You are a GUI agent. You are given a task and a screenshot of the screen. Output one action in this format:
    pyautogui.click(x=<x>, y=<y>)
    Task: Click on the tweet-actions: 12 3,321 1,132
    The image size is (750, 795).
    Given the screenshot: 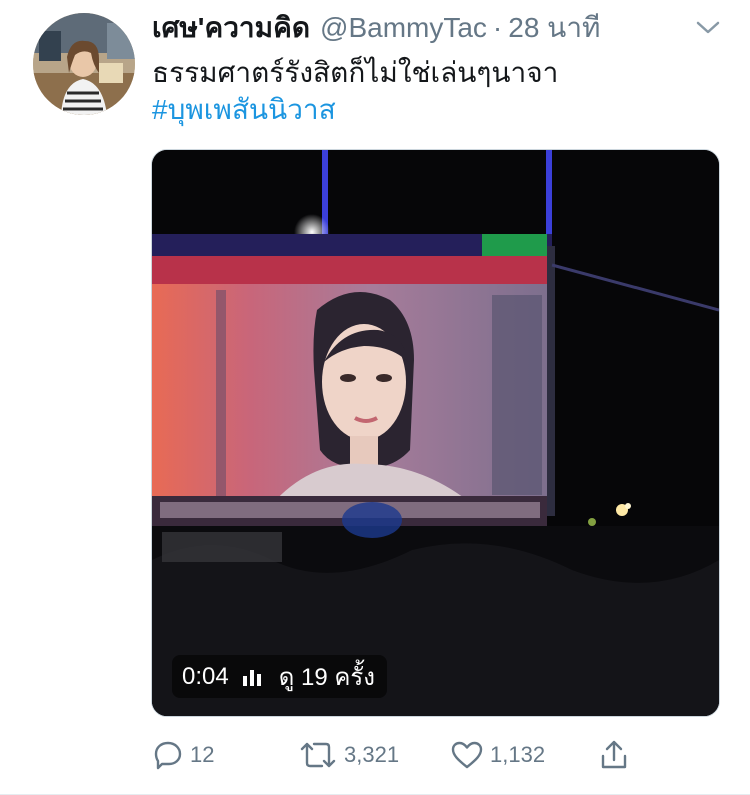 What is the action you would take?
    pyautogui.click(x=375, y=755)
    